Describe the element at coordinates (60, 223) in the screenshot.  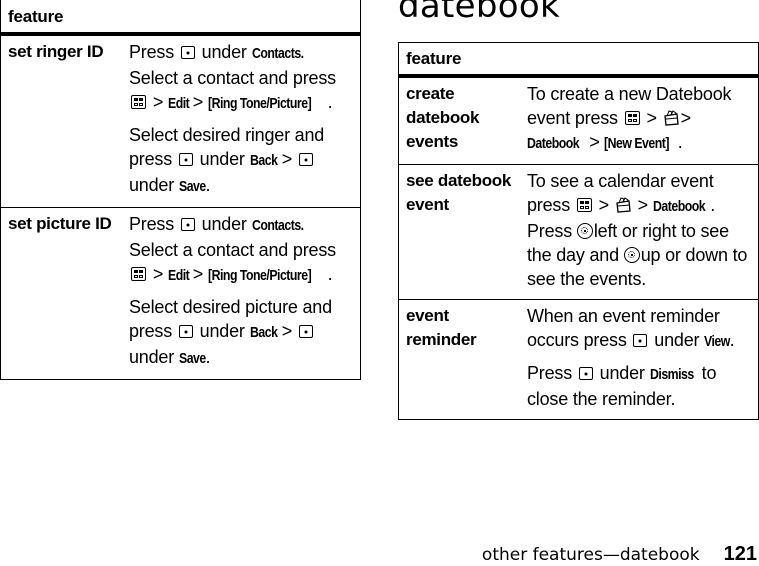
I see `feature-name: set picture ID` at that location.